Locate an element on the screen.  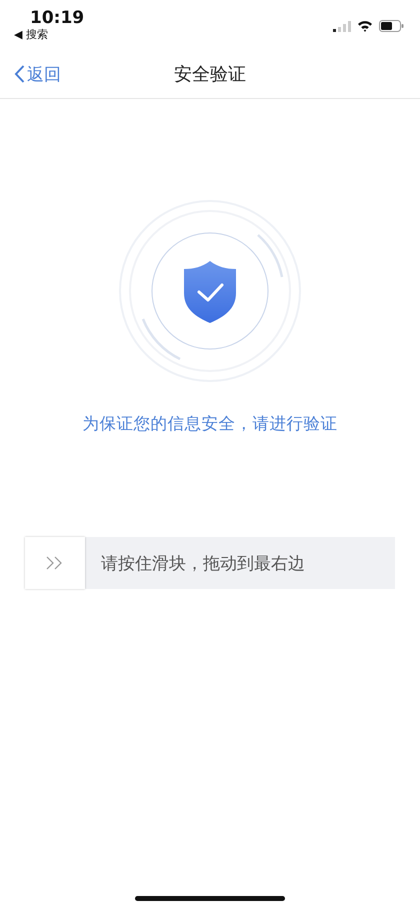
verification-message: 为保证您的信息安全，请进行验证 is located at coordinates (210, 424).